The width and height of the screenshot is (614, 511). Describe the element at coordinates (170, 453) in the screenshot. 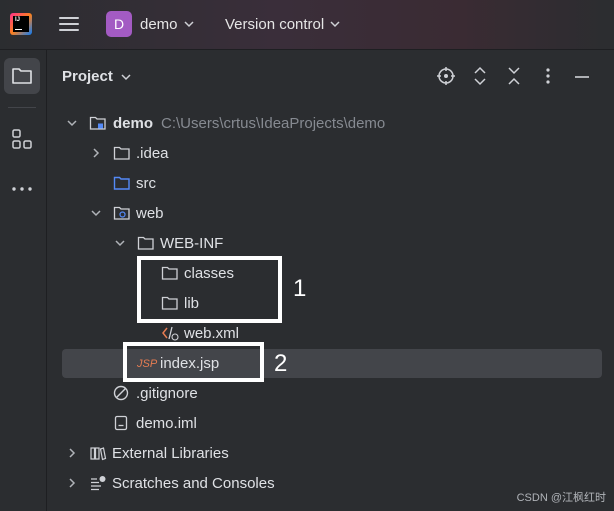

I see `tree-item-label: External Libraries` at that location.